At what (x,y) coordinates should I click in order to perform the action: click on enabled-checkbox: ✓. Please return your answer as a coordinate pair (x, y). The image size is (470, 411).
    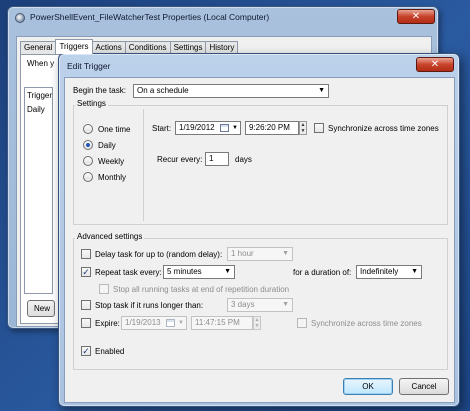
    Looking at the image, I should click on (86, 351).